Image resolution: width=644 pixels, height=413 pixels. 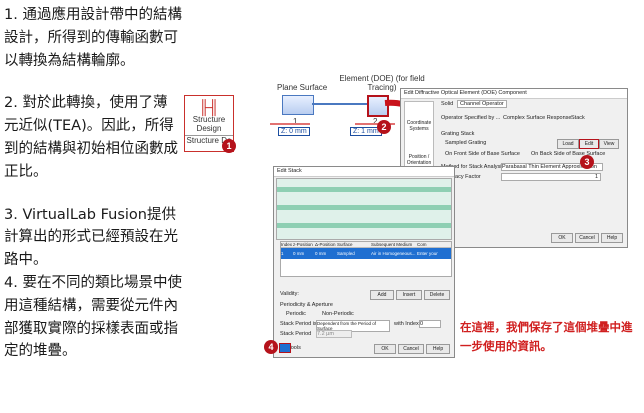 What do you see at coordinates (209, 128) in the screenshot?
I see `structure-design-label-2: Design` at bounding box center [209, 128].